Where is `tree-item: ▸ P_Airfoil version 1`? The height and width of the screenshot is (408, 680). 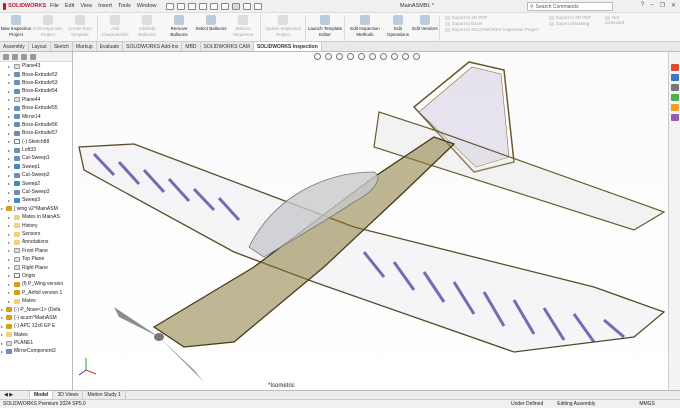 tree-item: ▸ P_Airfoil version 1 is located at coordinates (36, 293).